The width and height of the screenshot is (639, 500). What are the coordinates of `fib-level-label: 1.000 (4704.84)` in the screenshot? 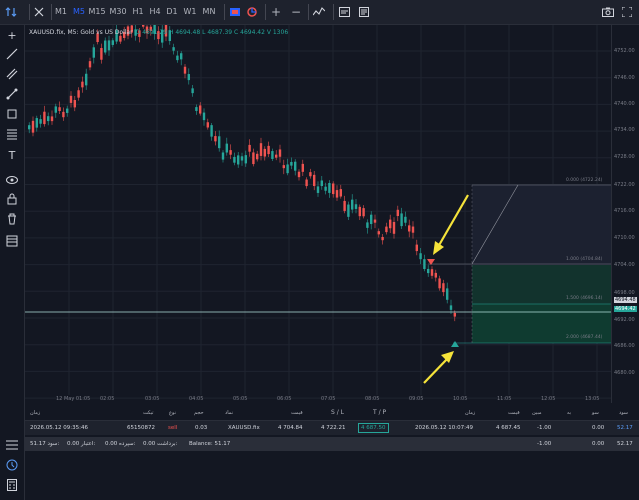 It's located at (584, 259).